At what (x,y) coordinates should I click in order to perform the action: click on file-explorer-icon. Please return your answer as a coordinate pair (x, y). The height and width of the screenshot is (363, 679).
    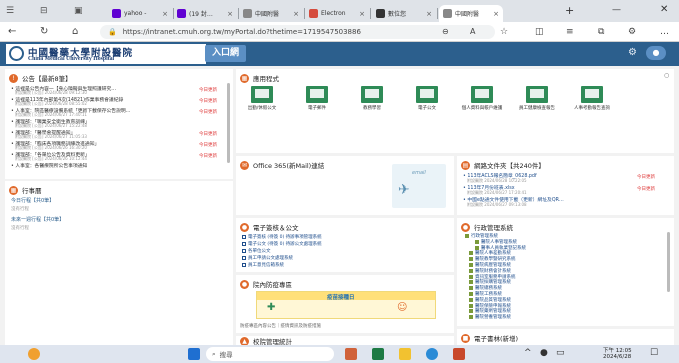
    Looking at the image, I should click on (405, 354).